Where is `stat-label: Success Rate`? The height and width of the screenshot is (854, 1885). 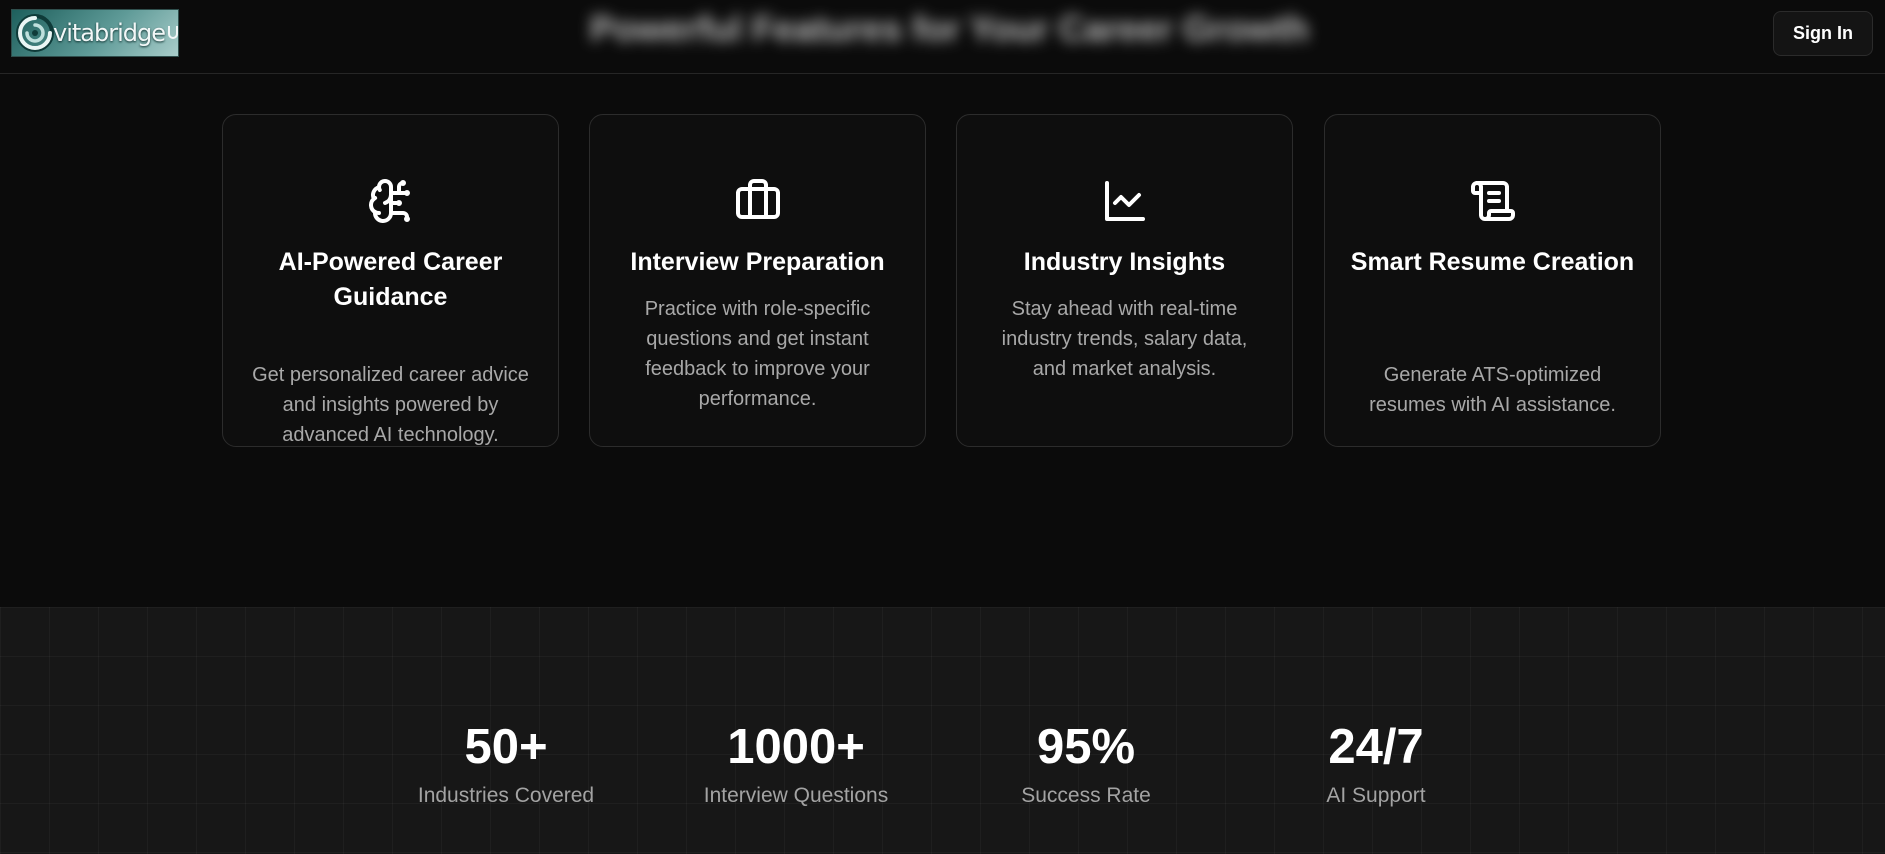
stat-label: Success Rate is located at coordinates (1086, 795).